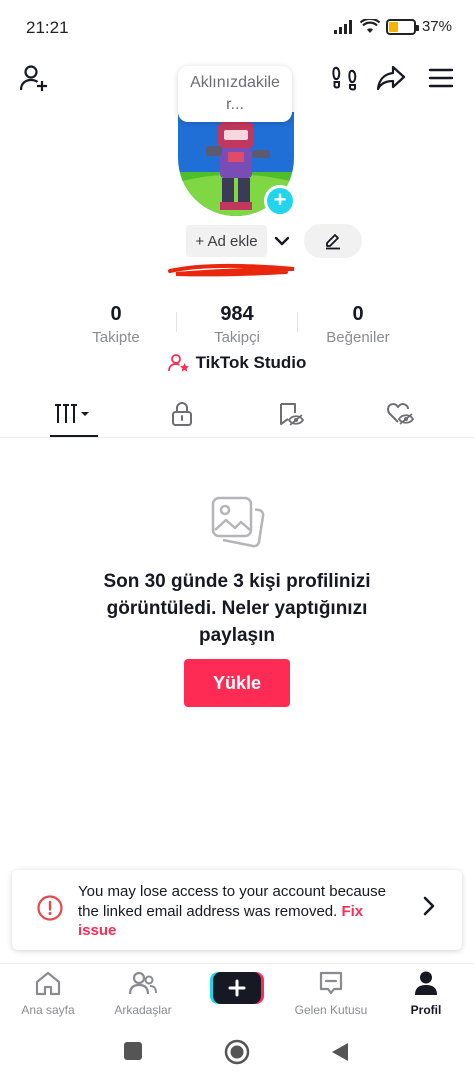 The height and width of the screenshot is (1080, 474). I want to click on nav-friends-label: Arkadaşlar, so click(143, 1010).